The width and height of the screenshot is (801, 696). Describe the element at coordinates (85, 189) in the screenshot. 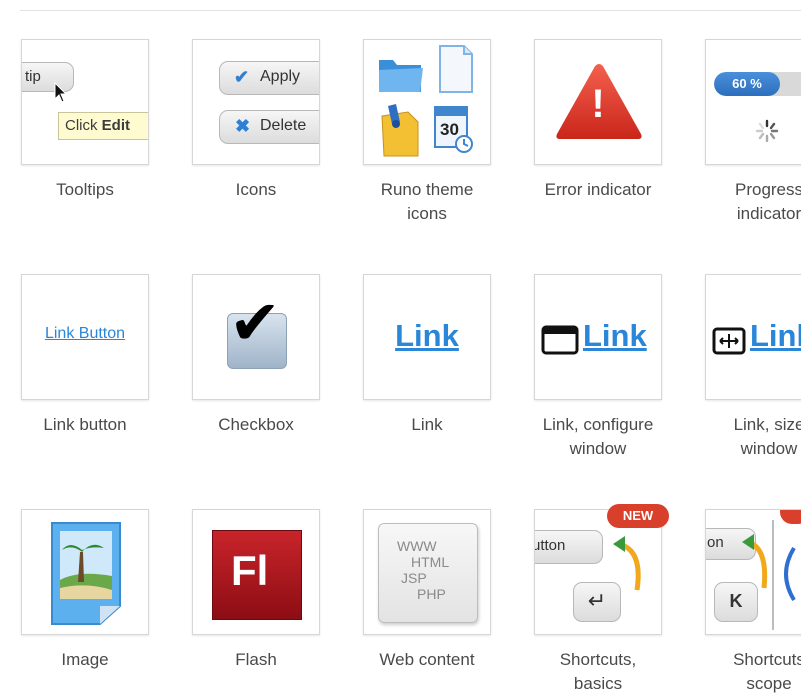

I see `caption-tooltips: Tooltips` at that location.